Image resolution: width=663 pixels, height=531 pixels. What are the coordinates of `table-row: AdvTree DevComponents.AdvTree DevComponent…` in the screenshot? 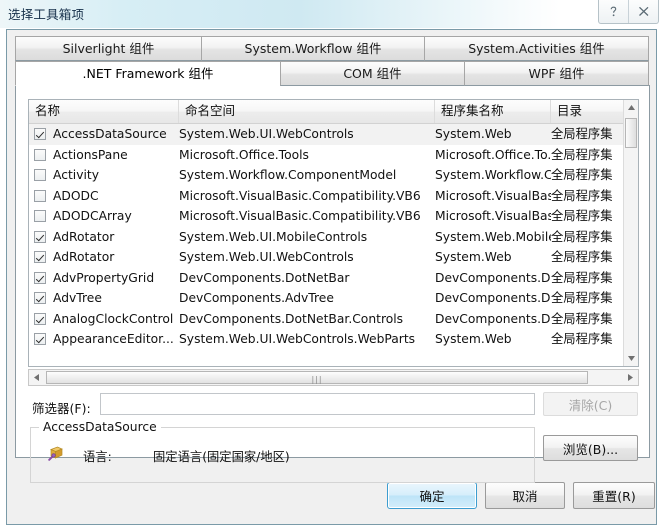 It's located at (333, 298).